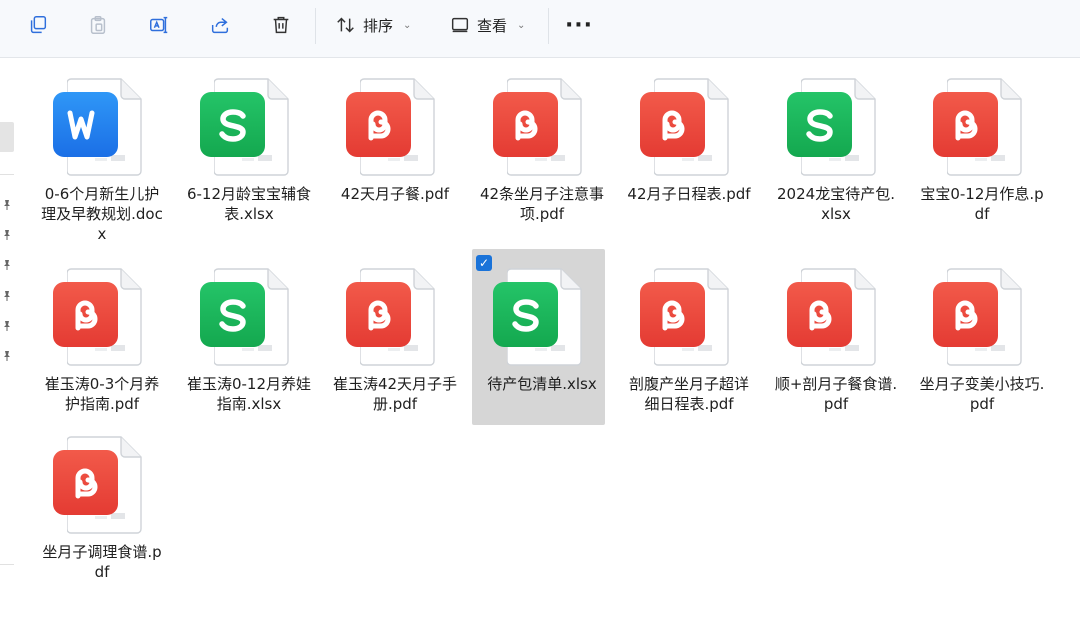 The image size is (1080, 626). I want to click on file-name: 崔玉涛42天月子手册.pdf, so click(395, 394).